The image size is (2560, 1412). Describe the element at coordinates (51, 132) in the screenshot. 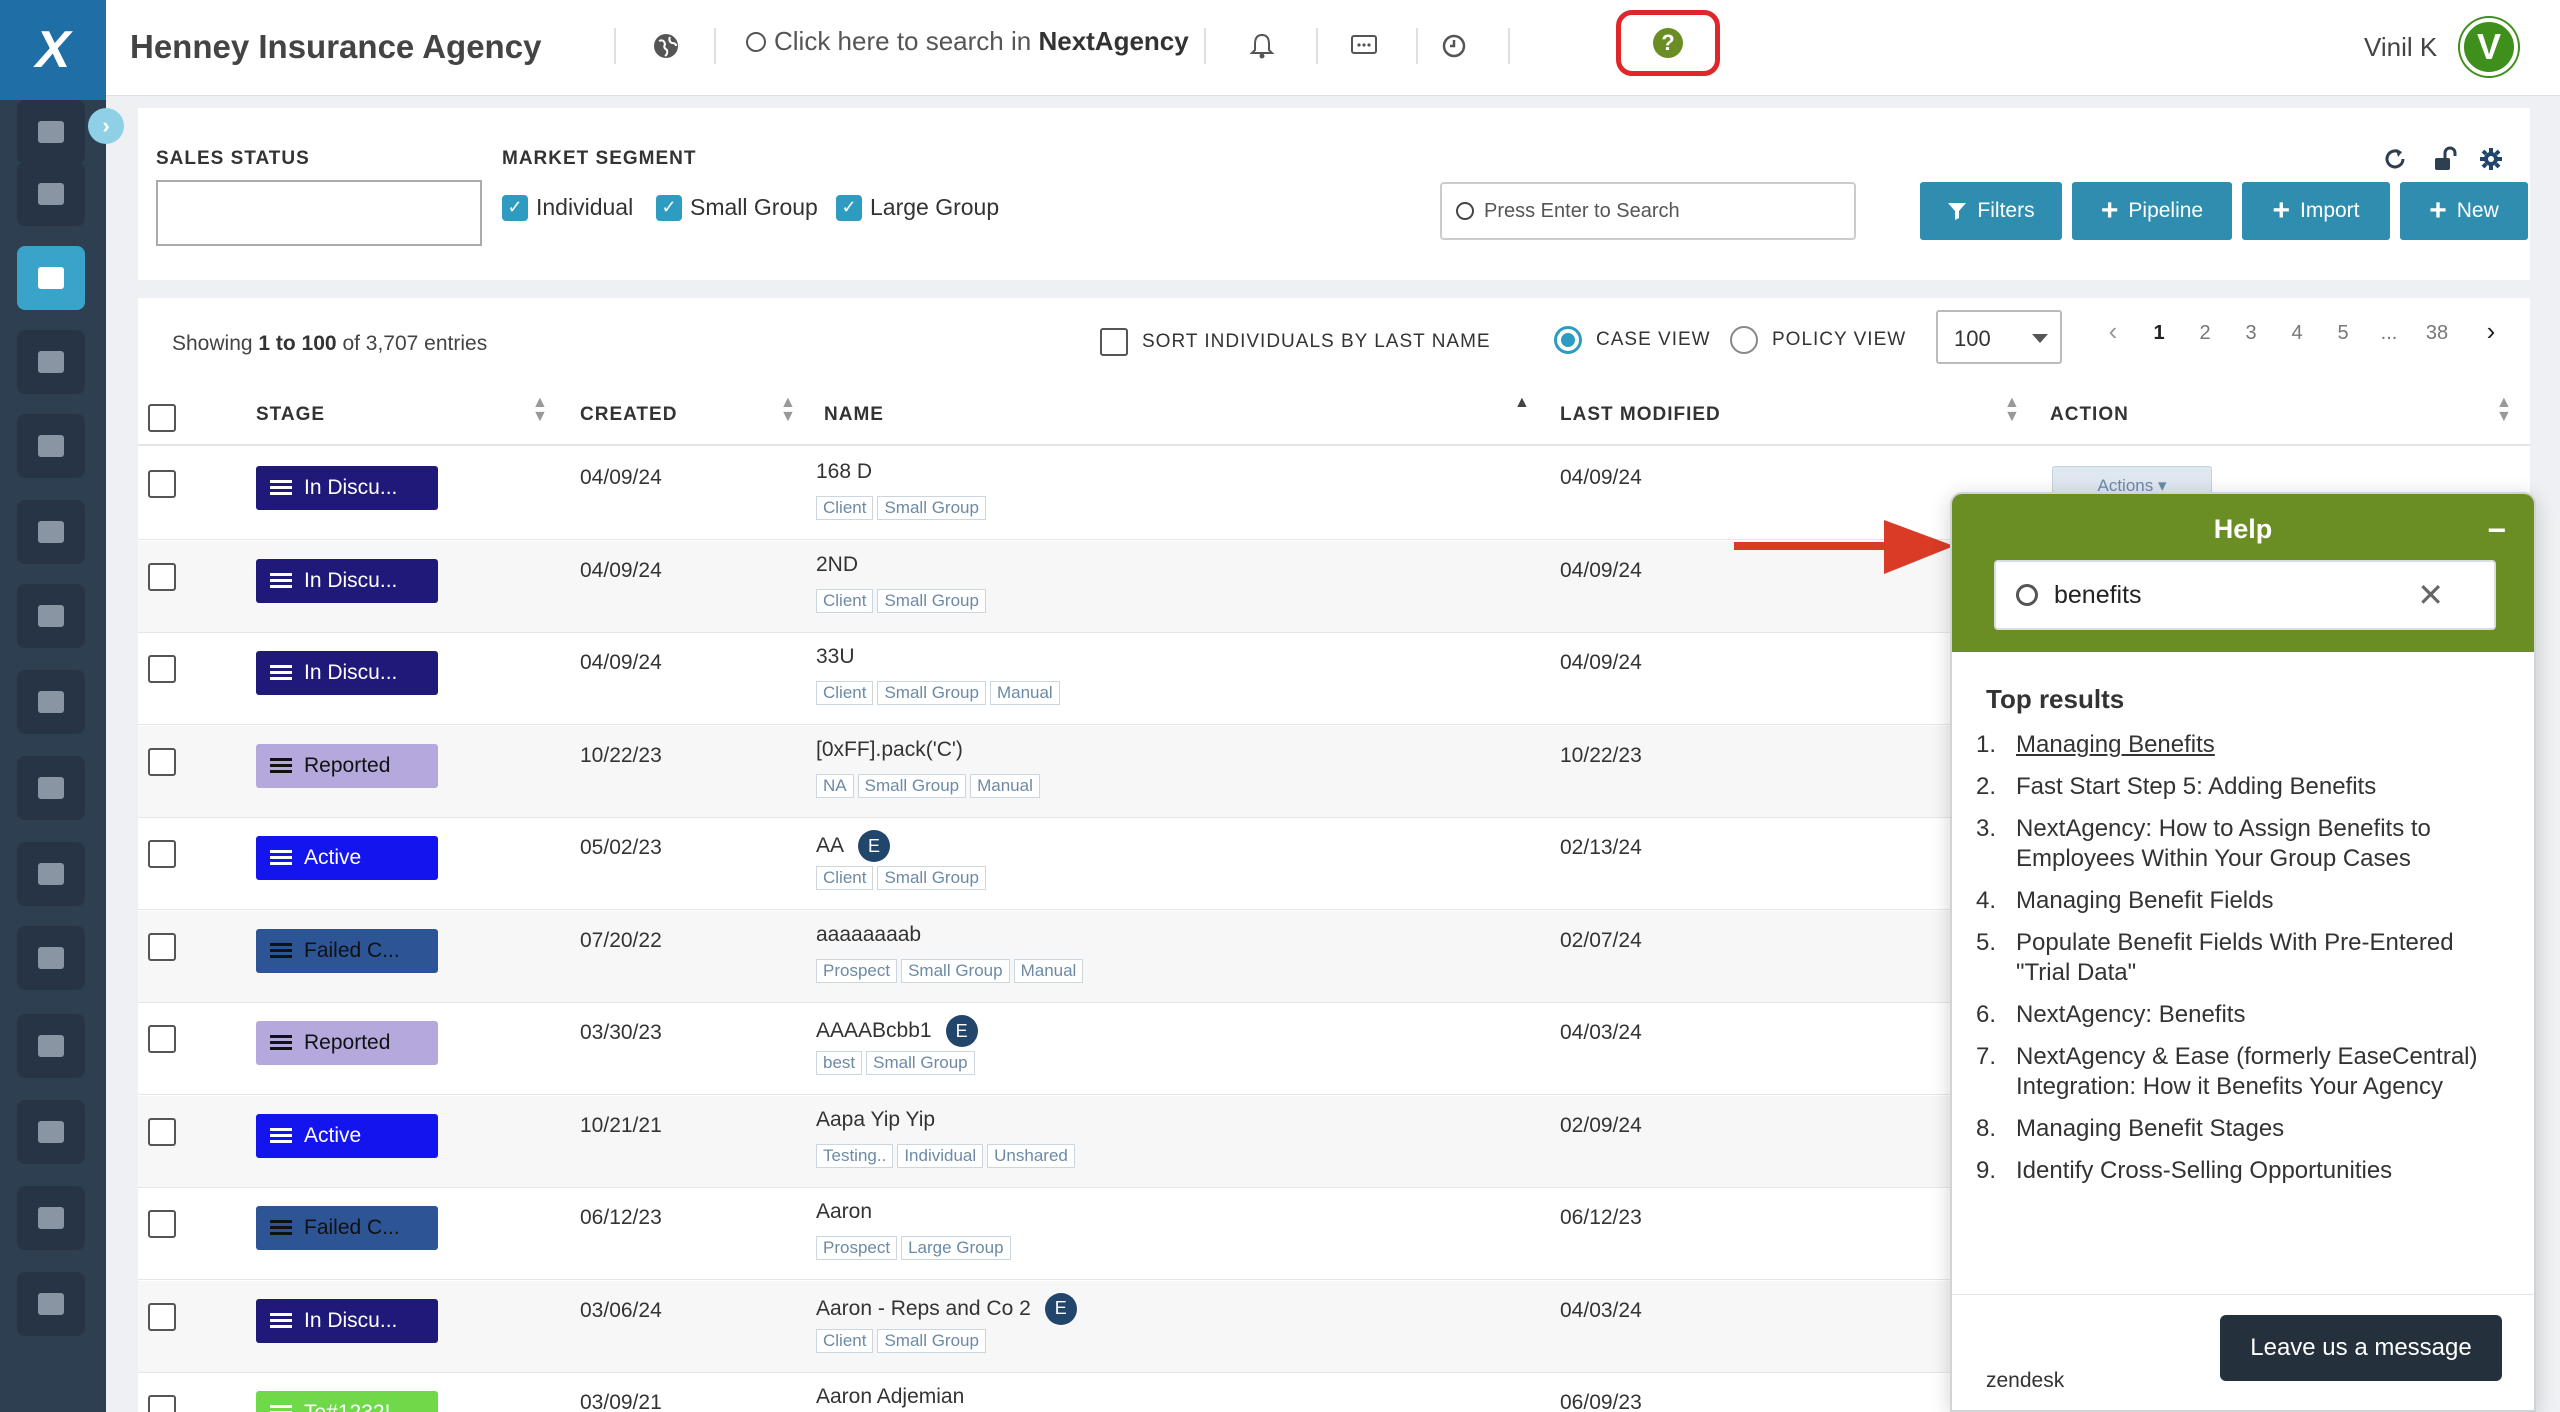

I see `sidebar-item-lock` at that location.